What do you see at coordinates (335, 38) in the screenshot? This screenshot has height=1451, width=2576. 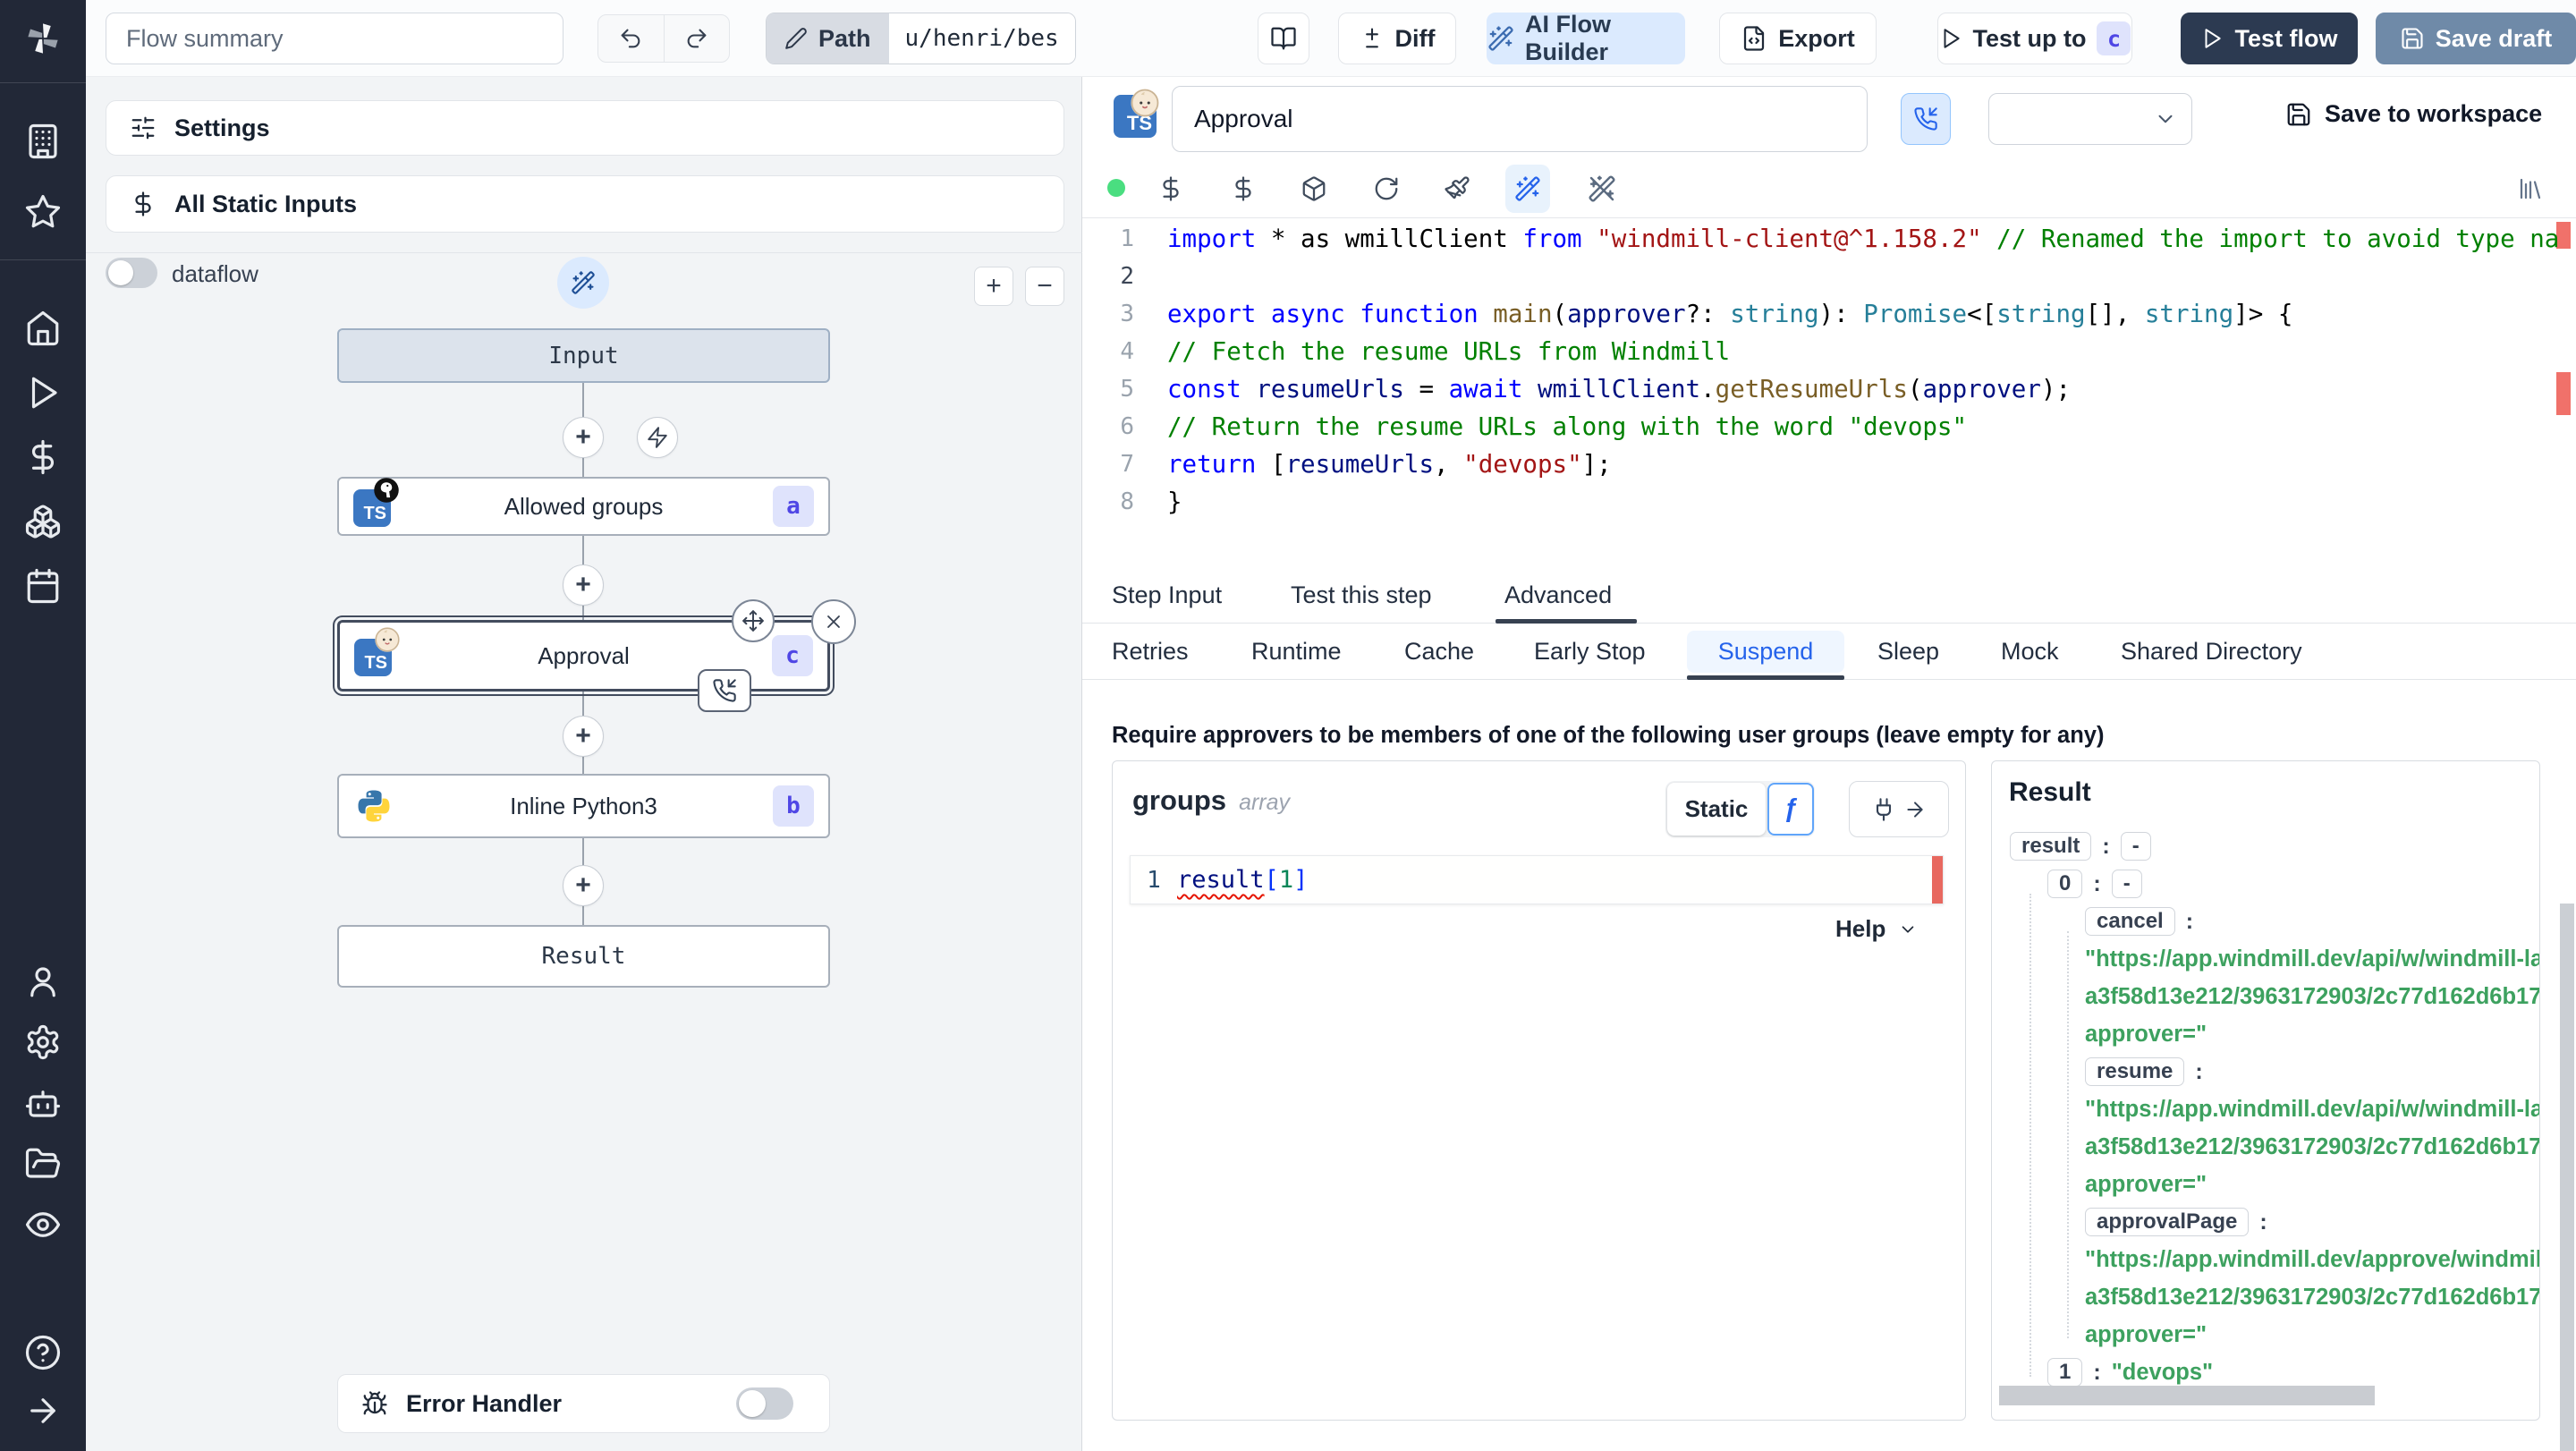 I see `flow-summary-input` at bounding box center [335, 38].